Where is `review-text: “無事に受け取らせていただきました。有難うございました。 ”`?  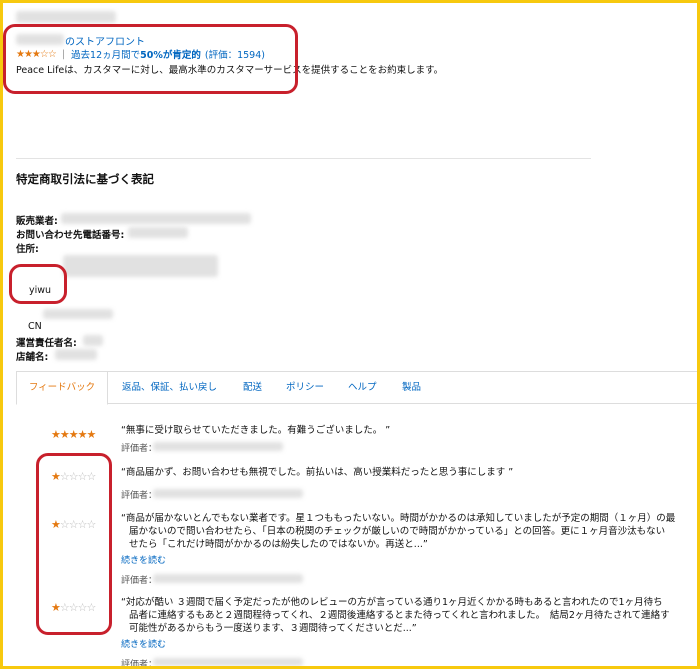 review-text: “無事に受け取らせていただきました。有難うございました。 ” is located at coordinates (256, 430).